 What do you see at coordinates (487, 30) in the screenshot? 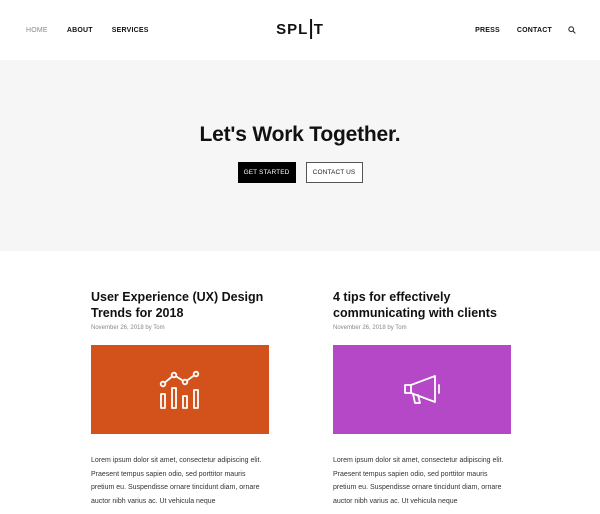
I see `nav-press: PRESS` at bounding box center [487, 30].